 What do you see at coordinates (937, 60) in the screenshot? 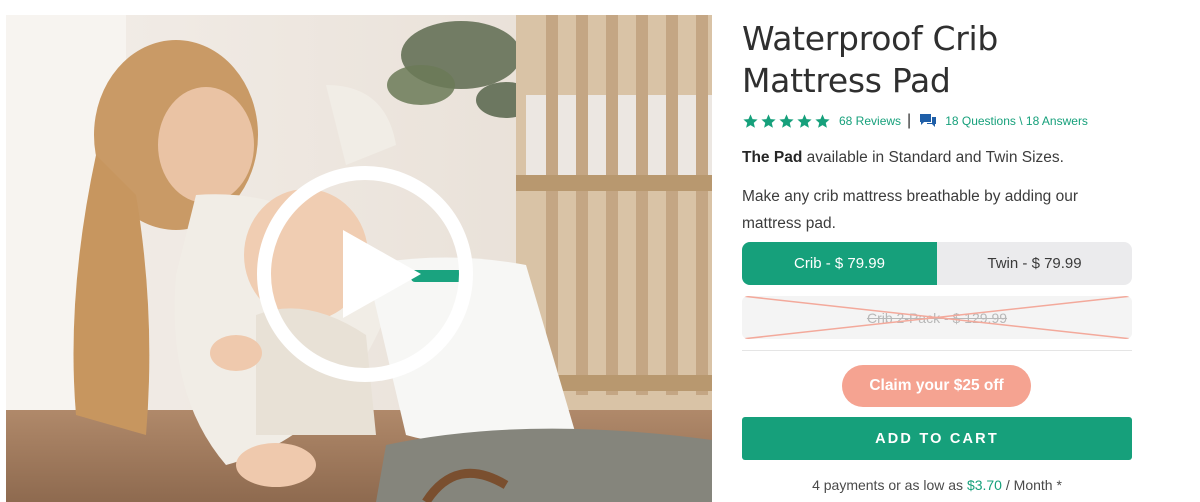
I see `product-title: Waterproof Crib Mattress Pad` at bounding box center [937, 60].